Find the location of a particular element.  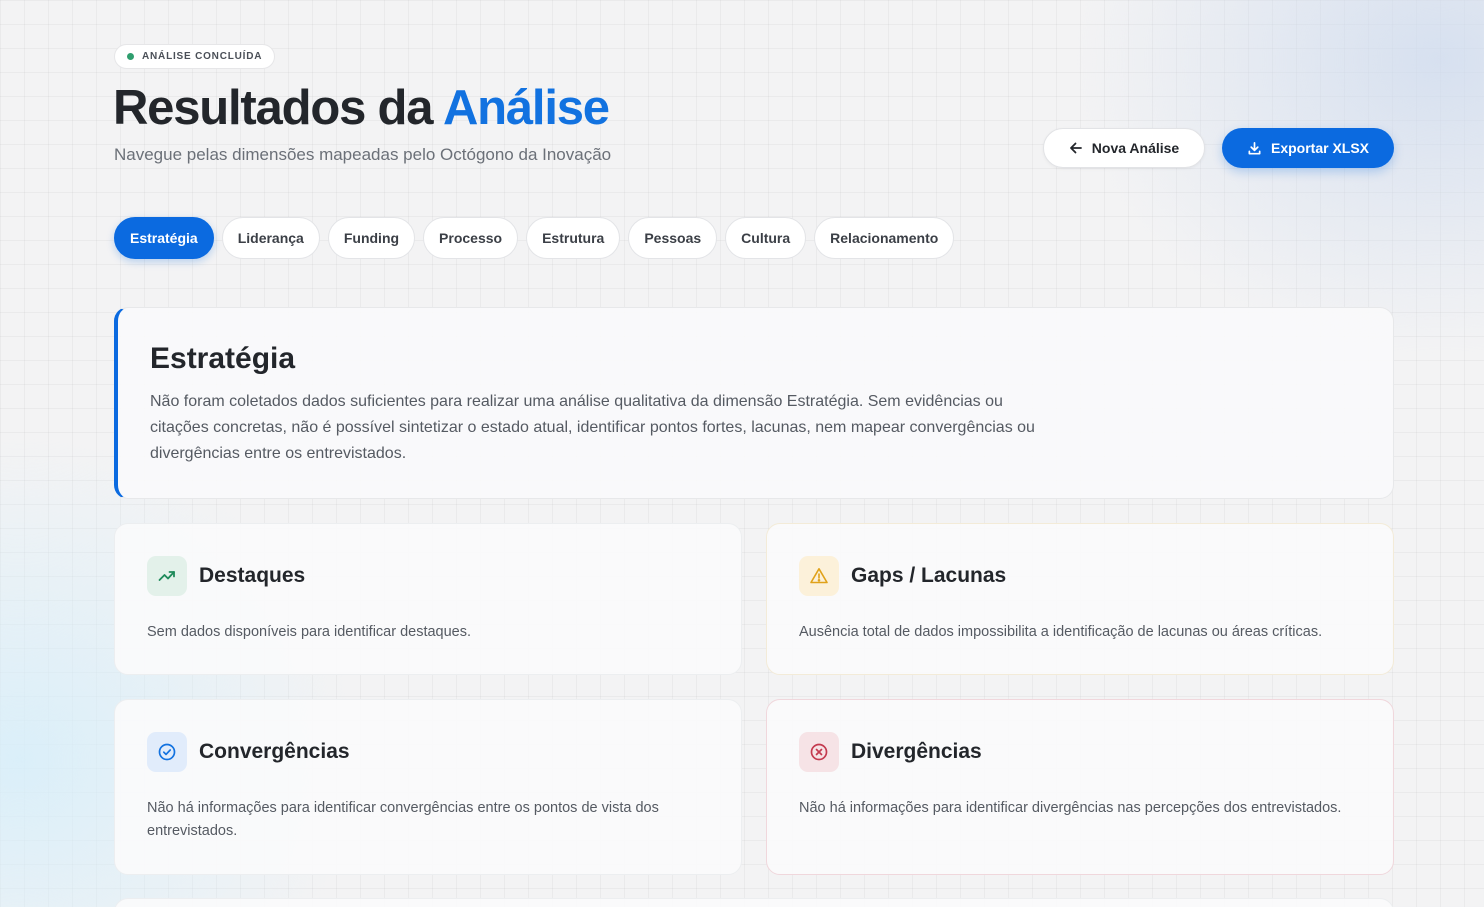

divergences-title: Divergências is located at coordinates (916, 751).